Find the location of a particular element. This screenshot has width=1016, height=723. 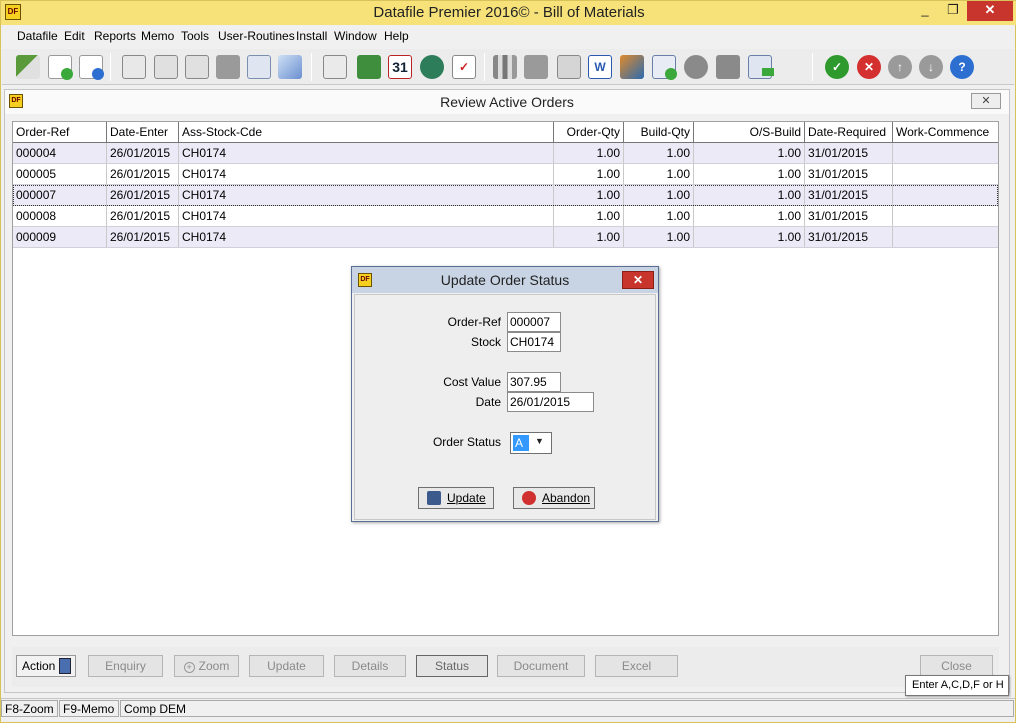

dialog-close-button: ✕ is located at coordinates (638, 280).